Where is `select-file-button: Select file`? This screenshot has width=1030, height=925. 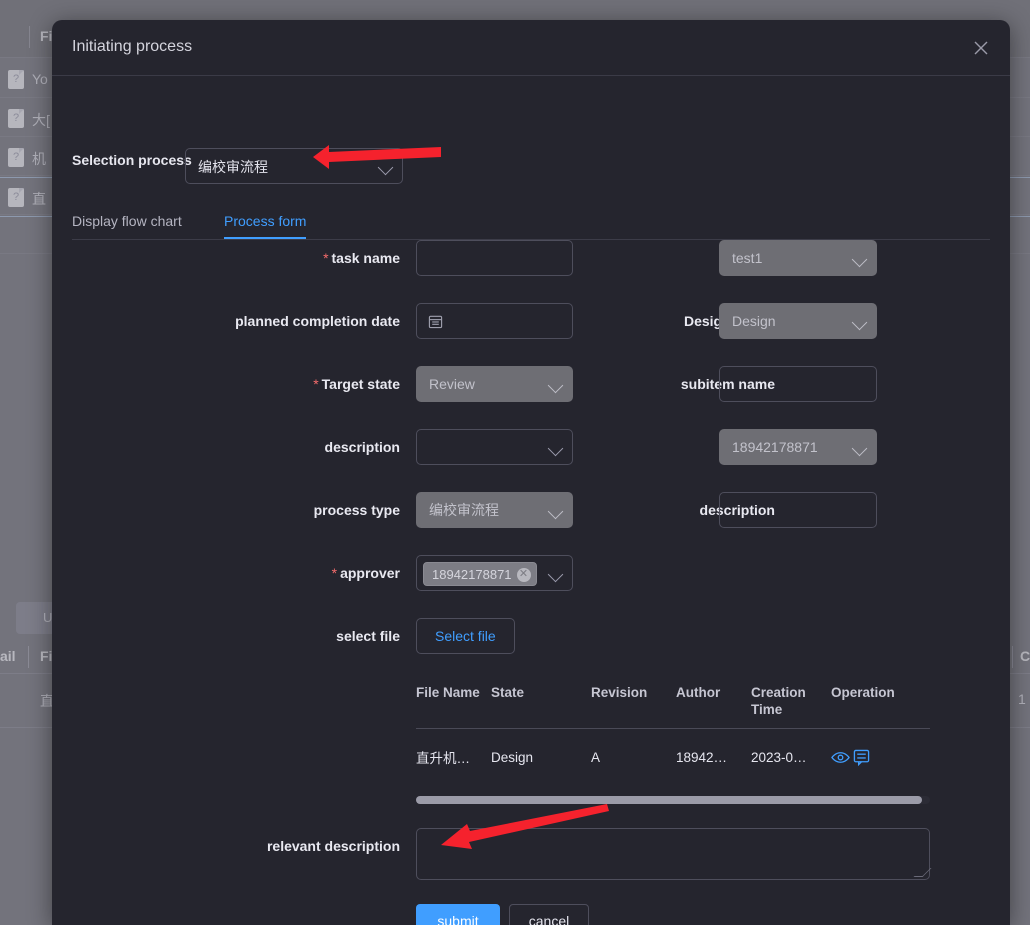
select-file-button: Select file is located at coordinates (465, 636).